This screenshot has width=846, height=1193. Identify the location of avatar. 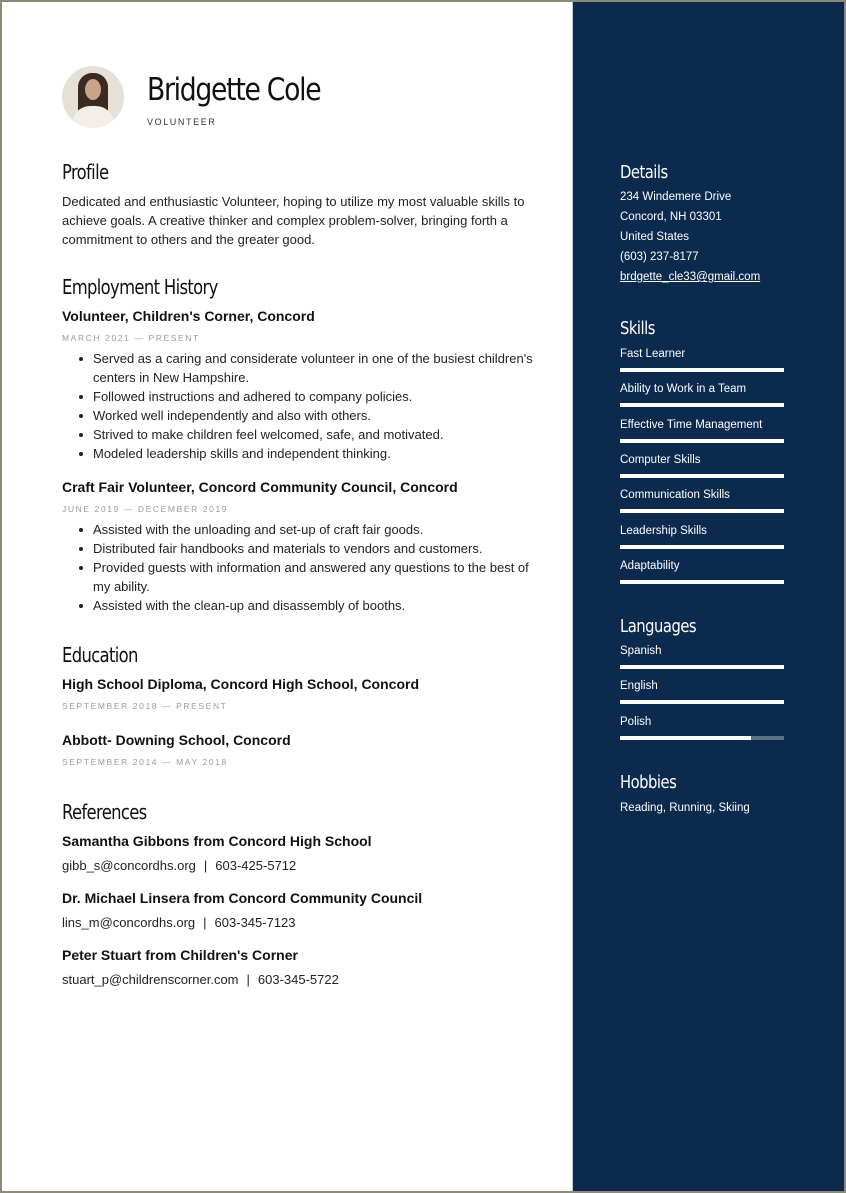
(93, 97).